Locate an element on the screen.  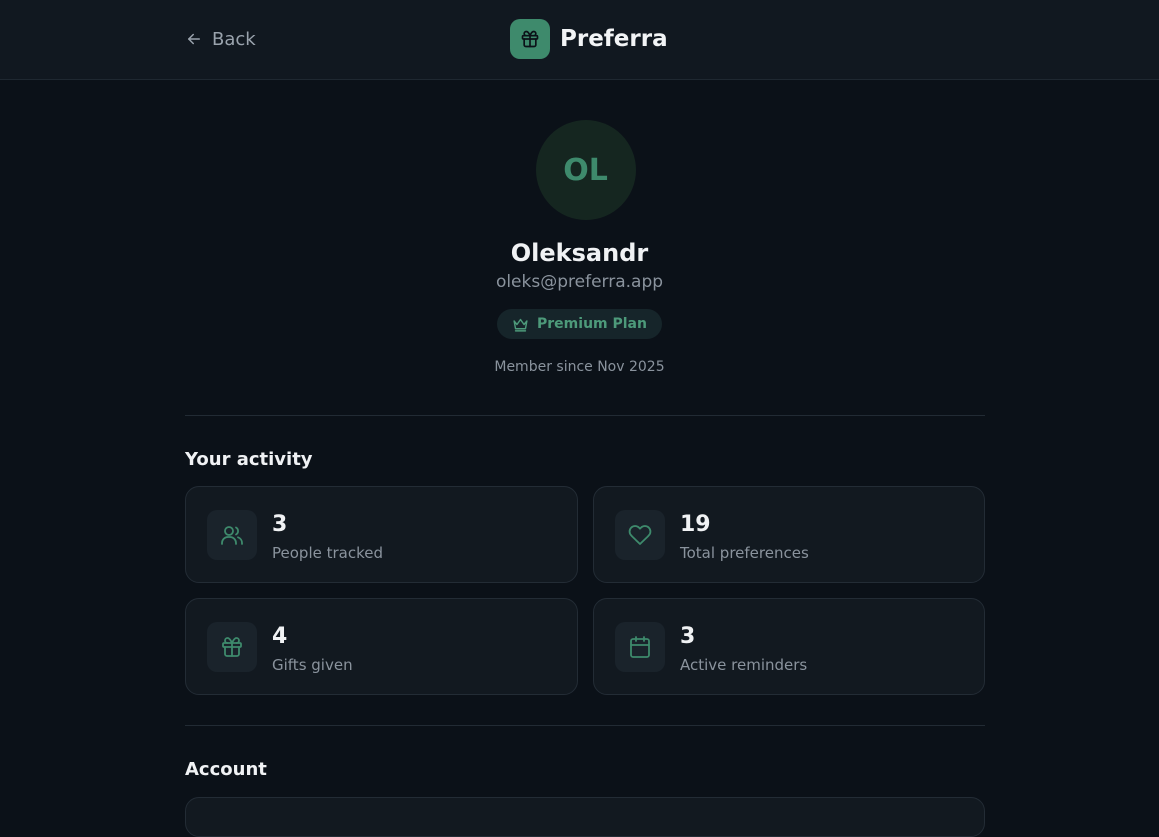
users-icon is located at coordinates (232, 535).